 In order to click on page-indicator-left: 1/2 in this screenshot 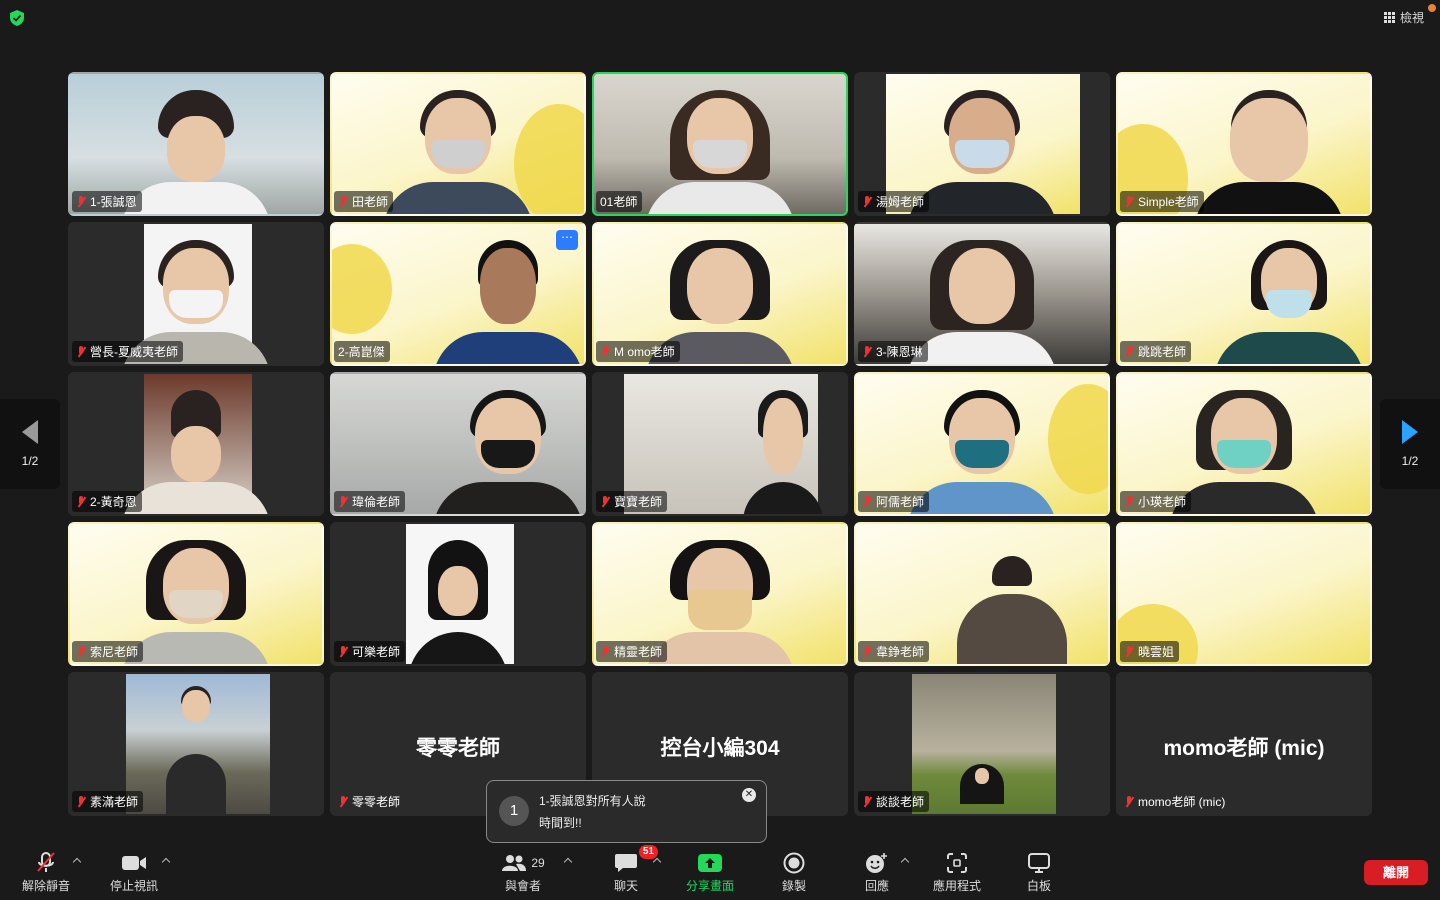, I will do `click(30, 461)`.